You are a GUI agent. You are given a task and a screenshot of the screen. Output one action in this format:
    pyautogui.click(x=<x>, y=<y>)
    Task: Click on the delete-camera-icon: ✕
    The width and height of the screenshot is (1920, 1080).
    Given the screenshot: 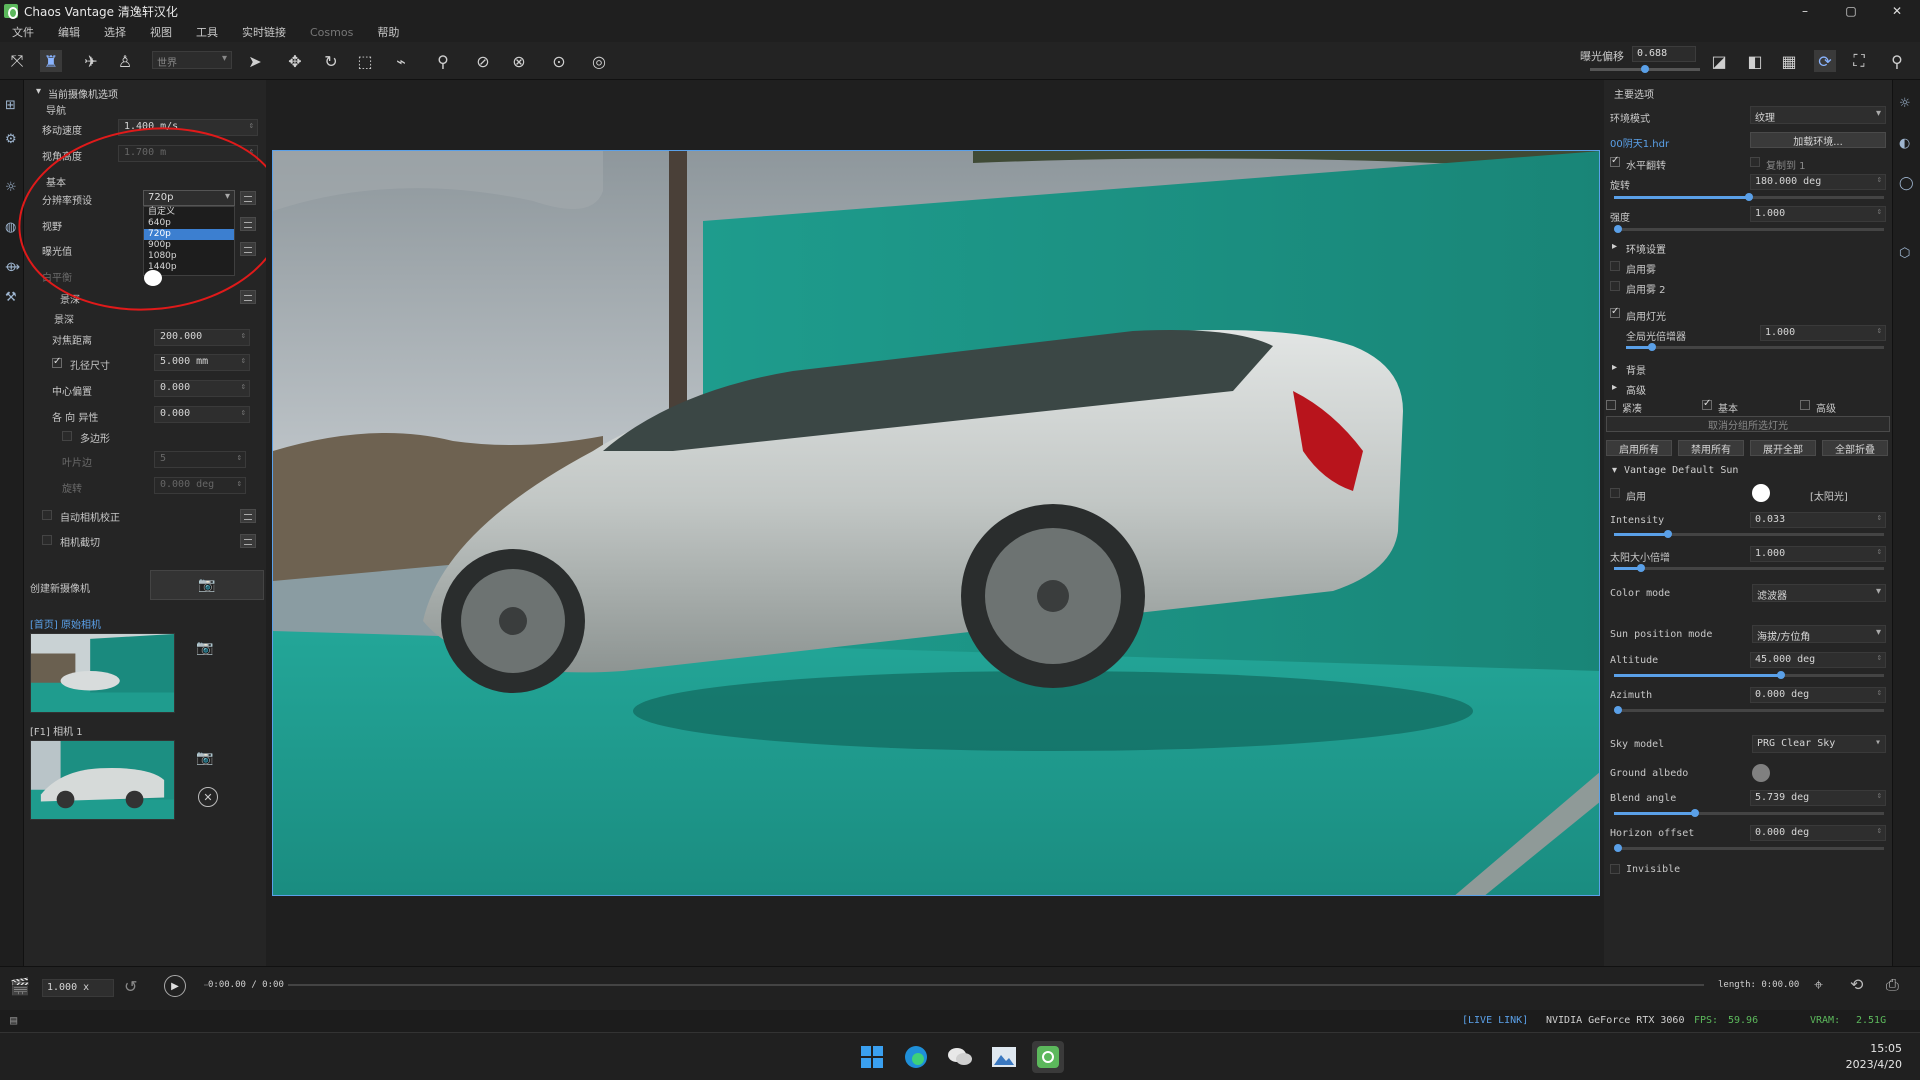 What is the action you would take?
    pyautogui.click(x=208, y=797)
    